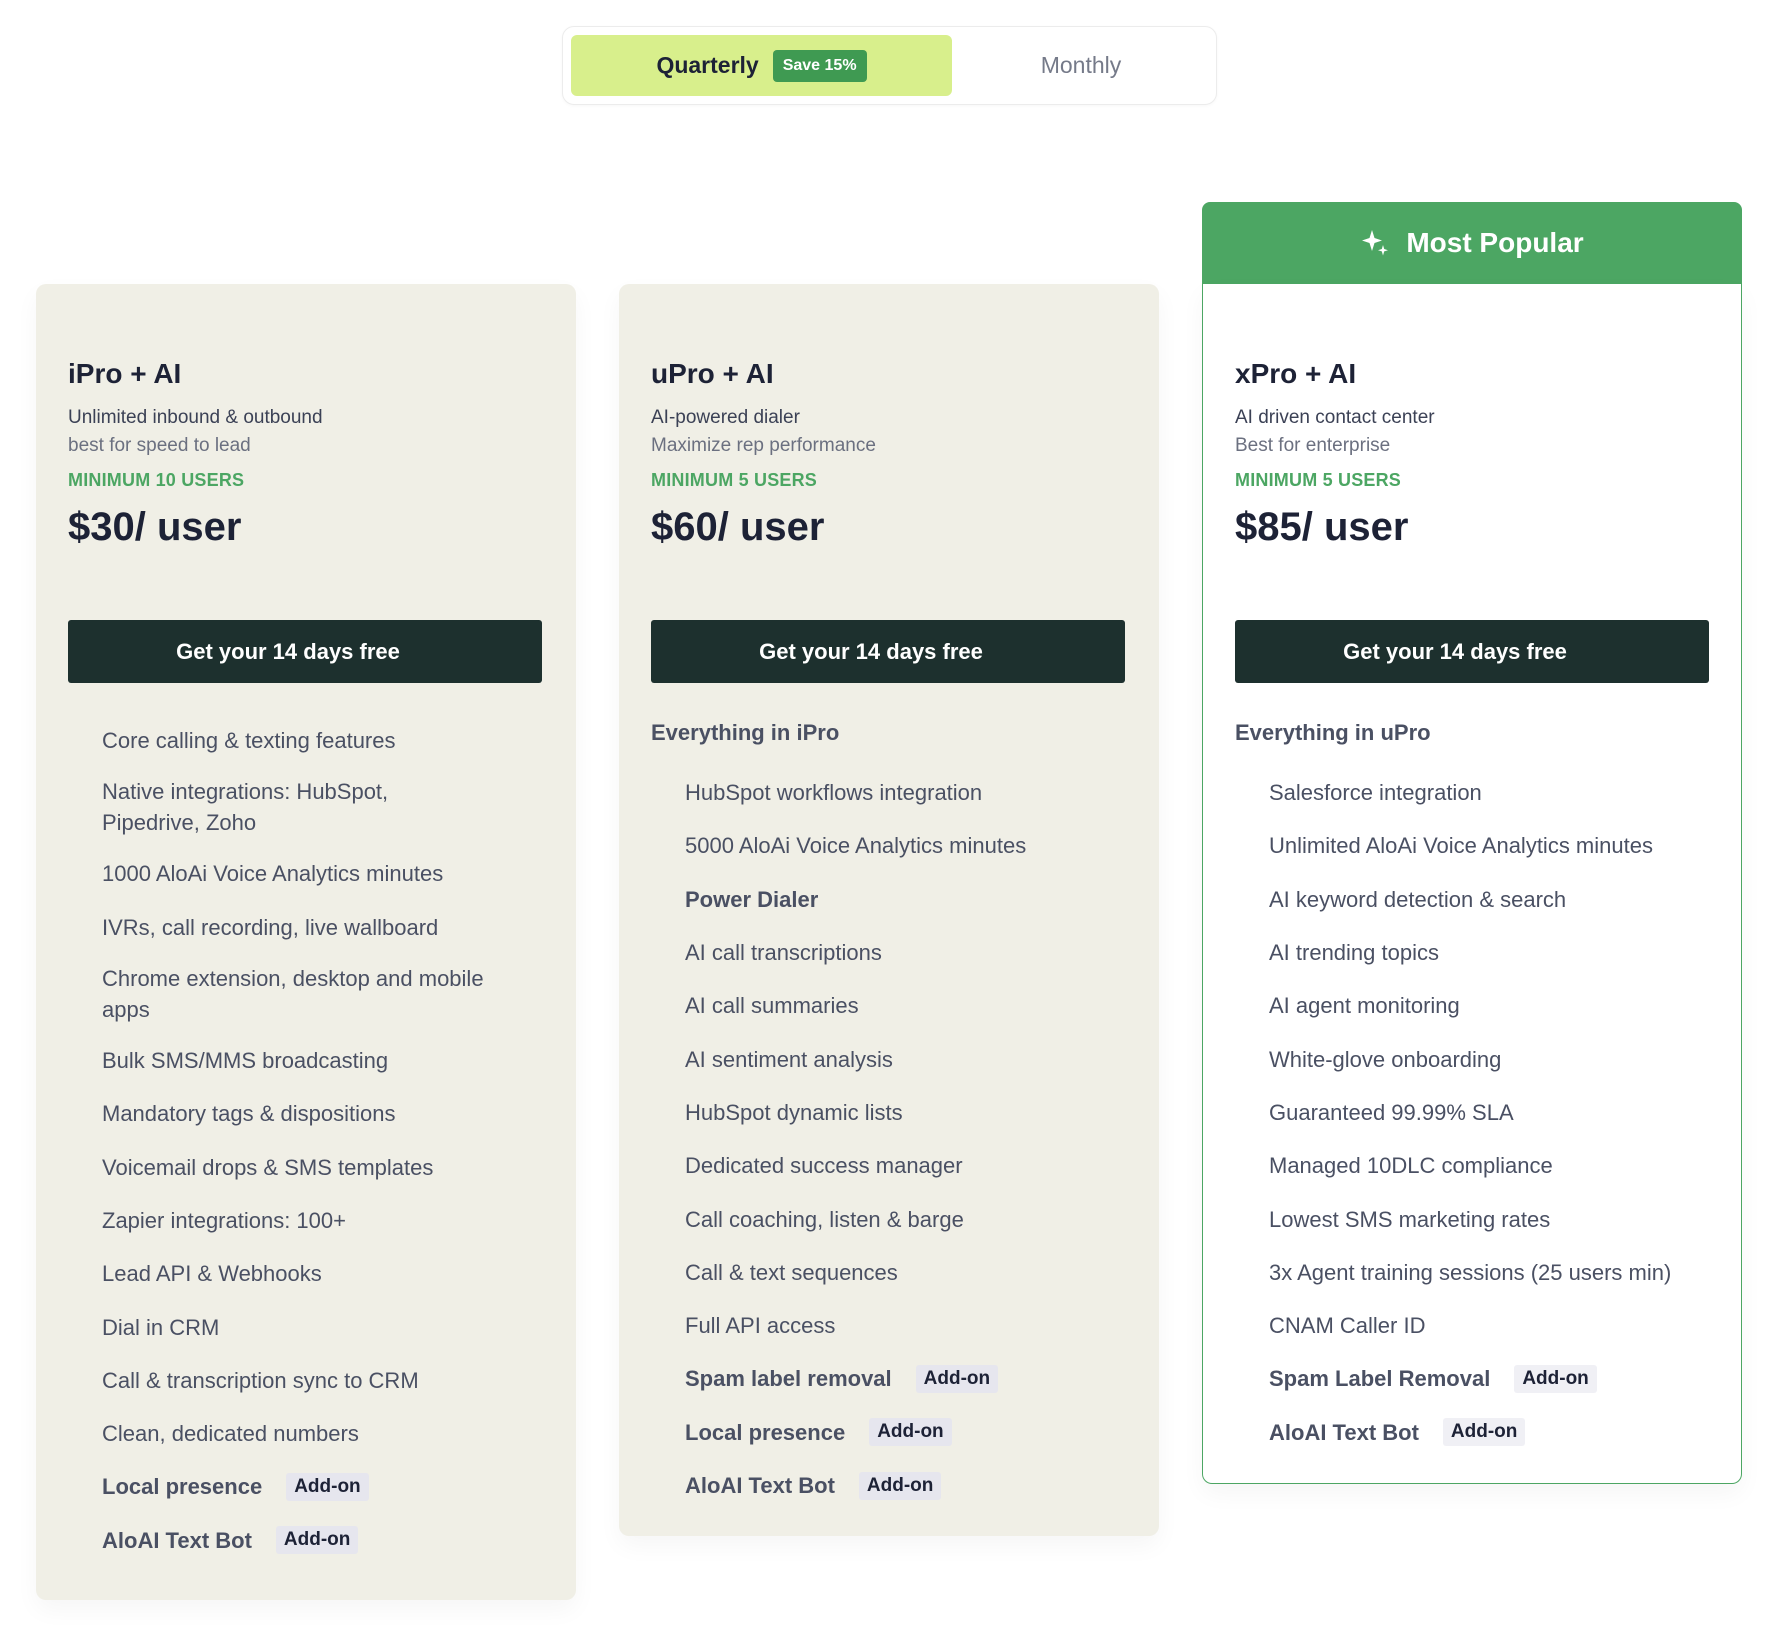 The image size is (1782, 1634). Describe the element at coordinates (889, 899) in the screenshot. I see `feature-item: Power Dialer` at that location.